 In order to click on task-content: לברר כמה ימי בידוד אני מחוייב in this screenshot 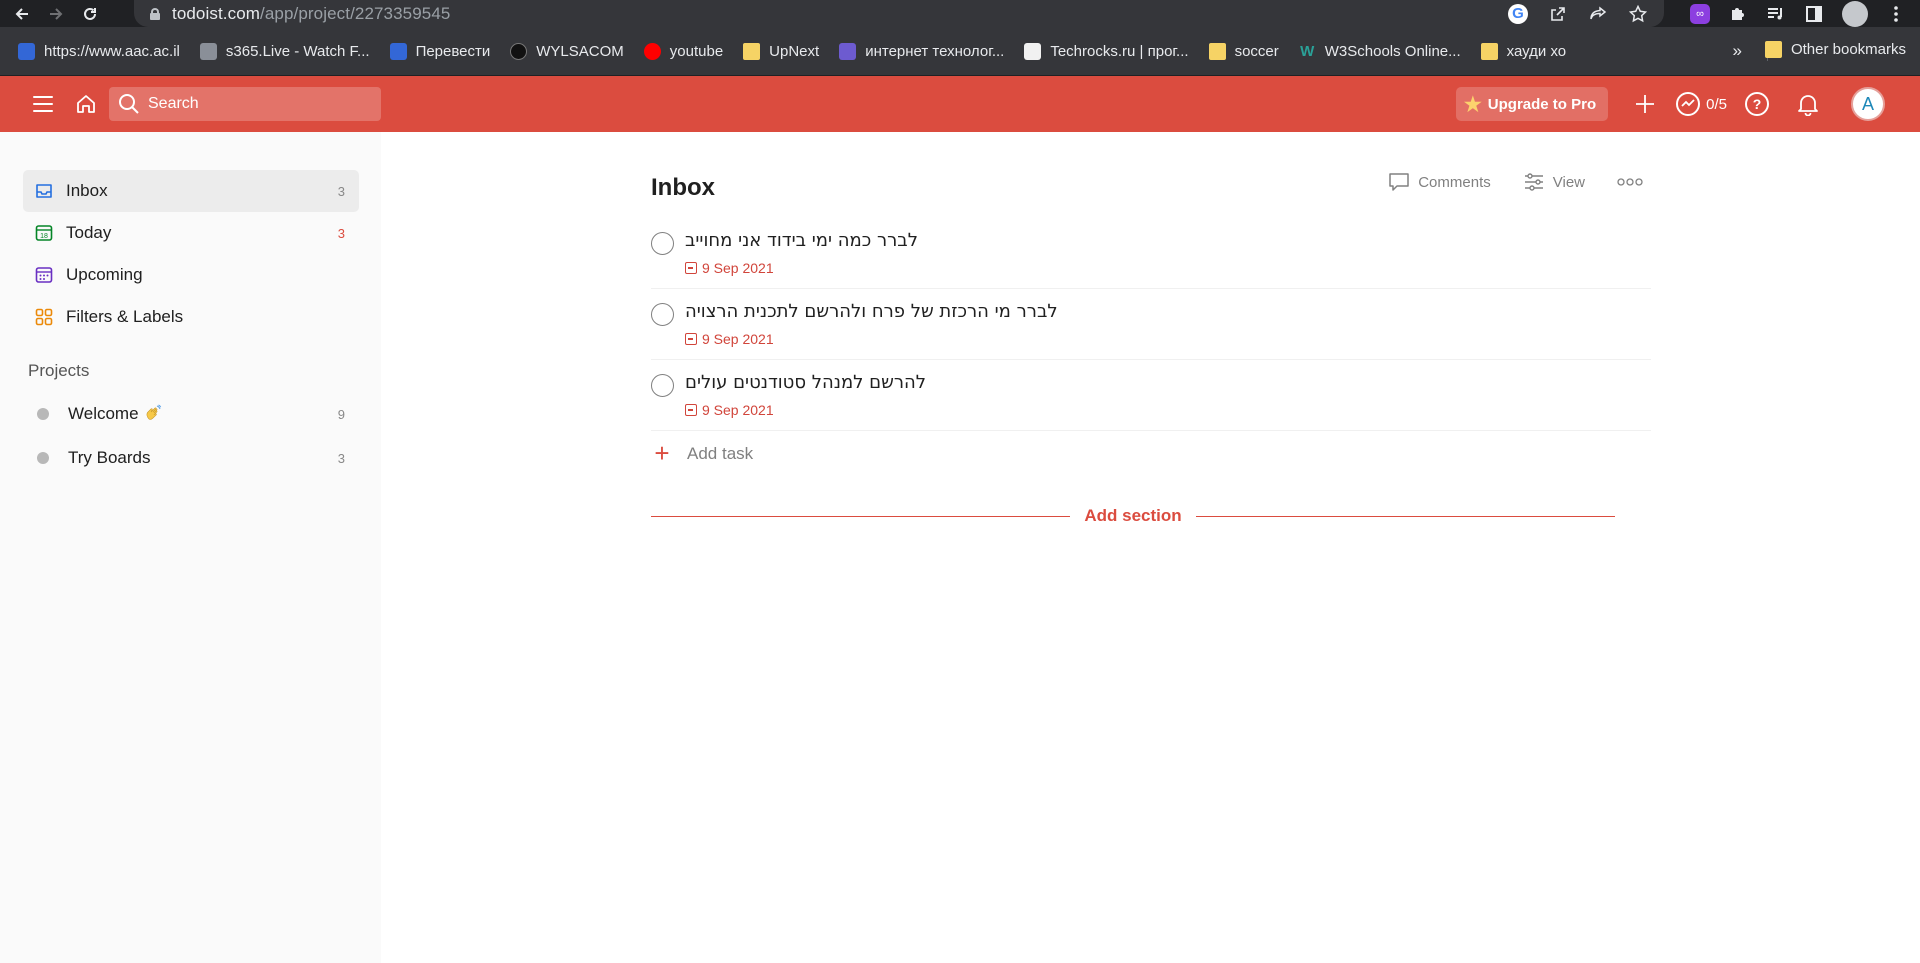, I will do `click(801, 240)`.